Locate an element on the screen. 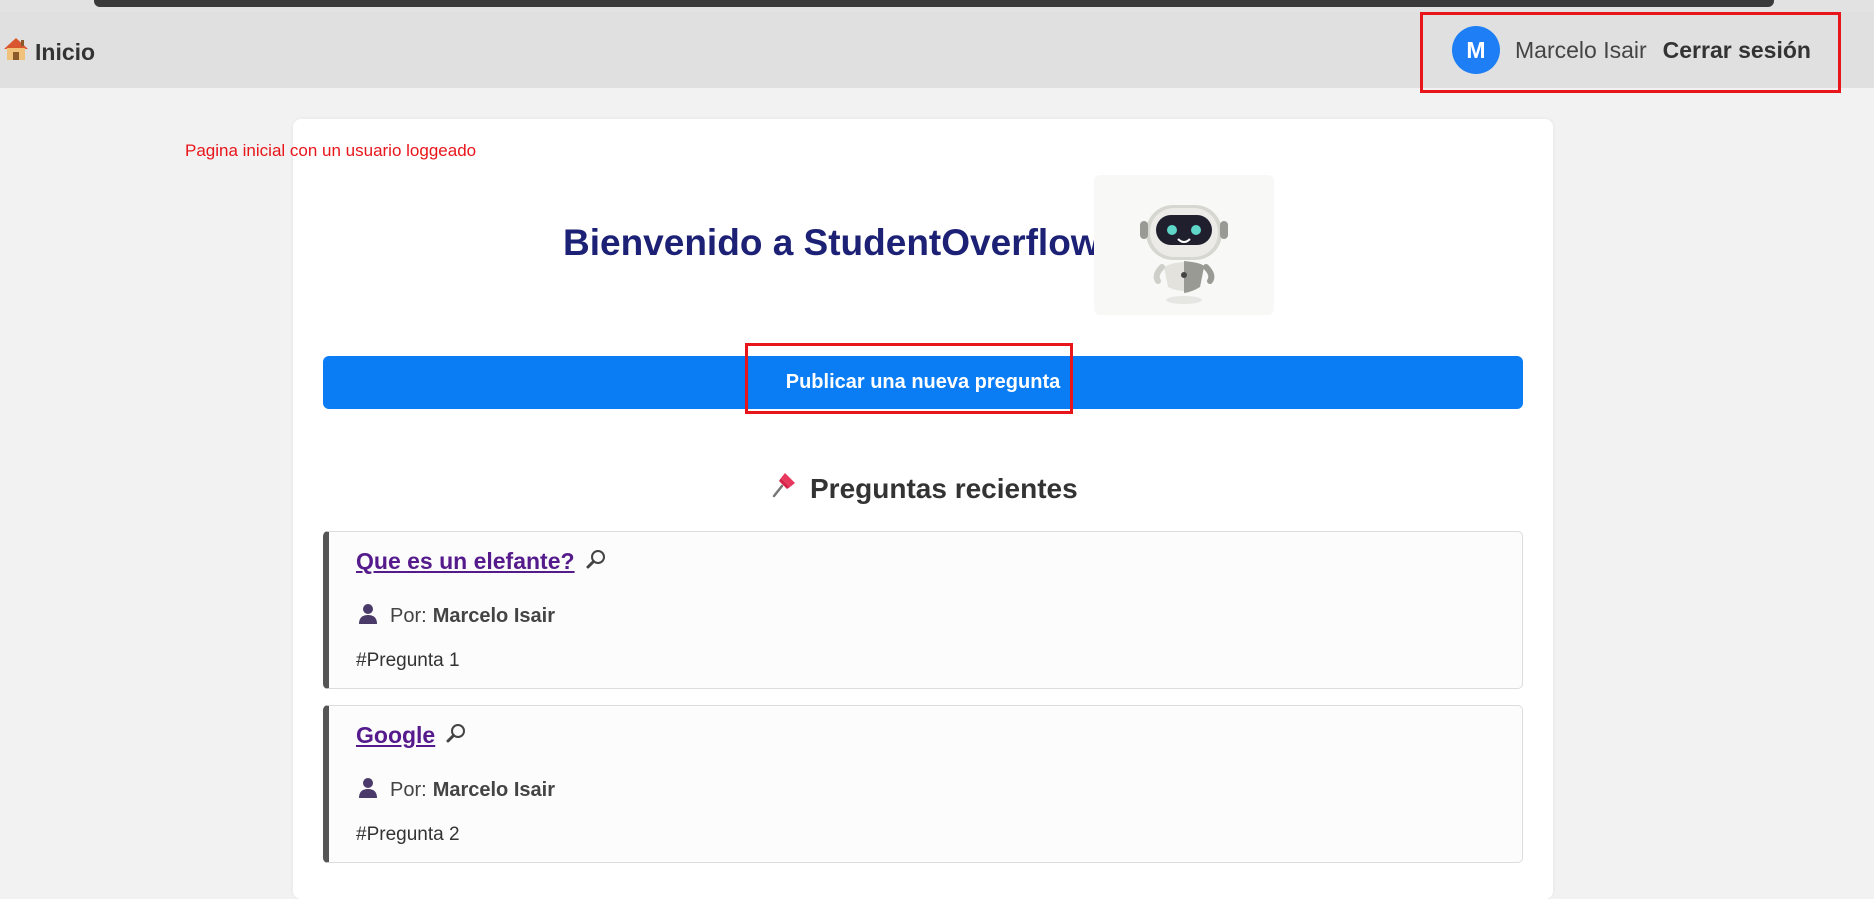  highlight-publish-button is located at coordinates (909, 378).